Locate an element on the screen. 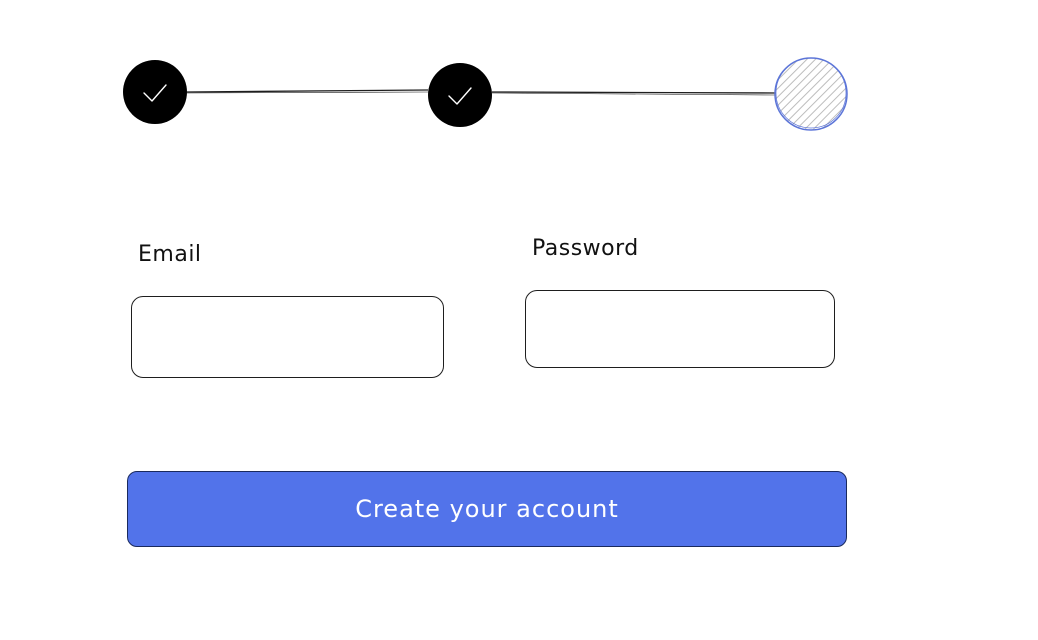 This screenshot has height=640, width=1038. password-label: Password is located at coordinates (585, 248).